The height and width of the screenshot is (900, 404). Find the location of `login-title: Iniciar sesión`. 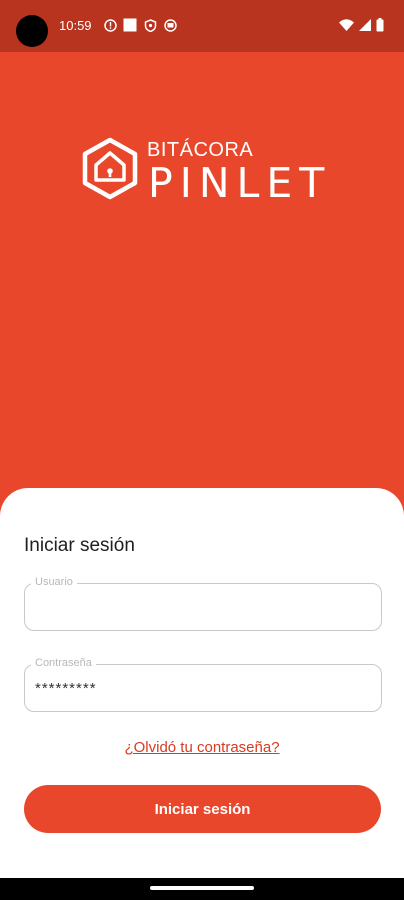

login-title: Iniciar sesión is located at coordinates (79, 545).